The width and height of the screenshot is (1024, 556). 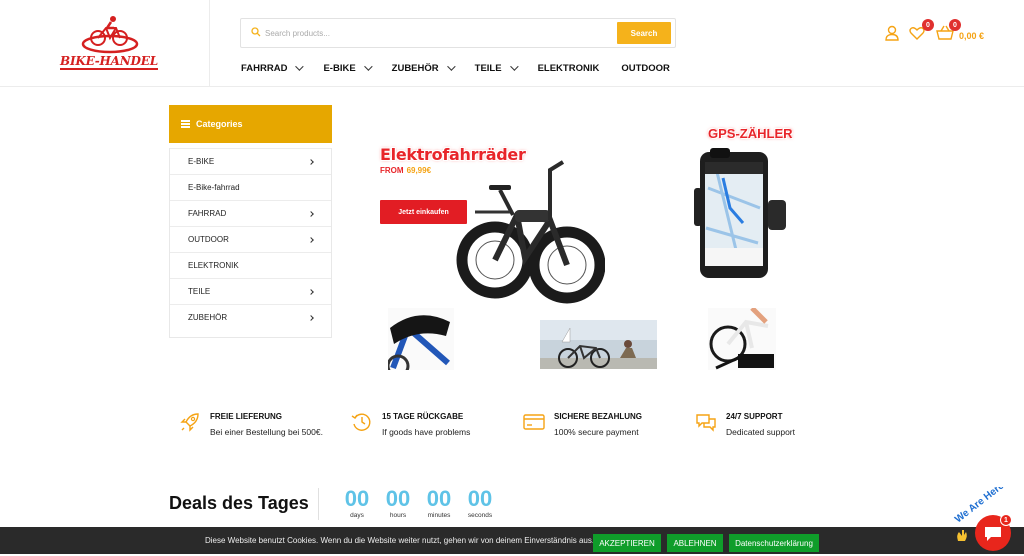 I want to click on feature-title: 15 TAGE RÜCKGABE, so click(x=423, y=416).